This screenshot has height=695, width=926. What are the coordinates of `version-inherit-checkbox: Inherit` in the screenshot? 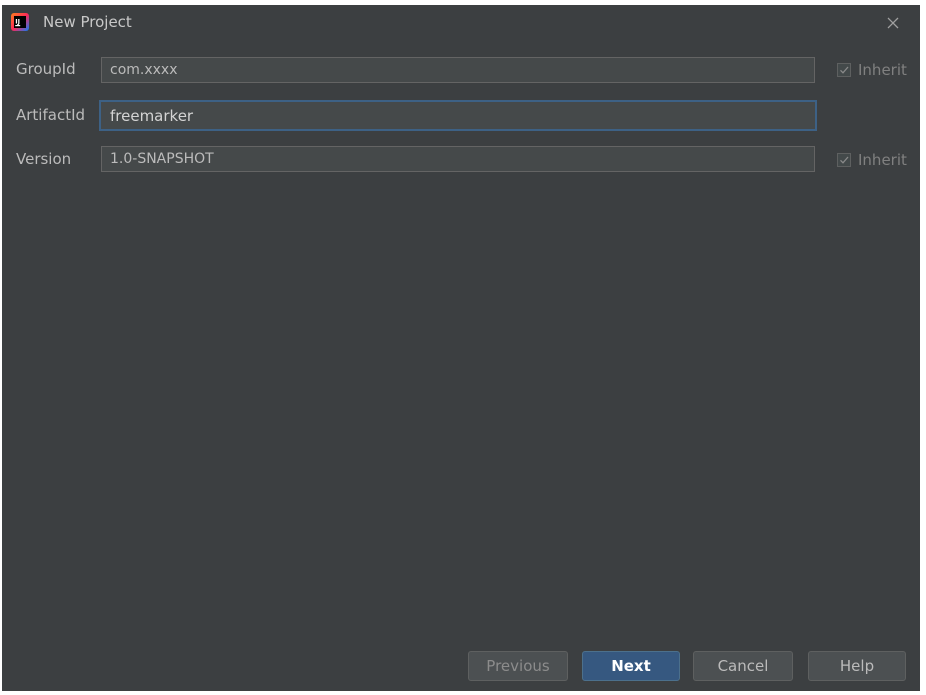 It's located at (872, 160).